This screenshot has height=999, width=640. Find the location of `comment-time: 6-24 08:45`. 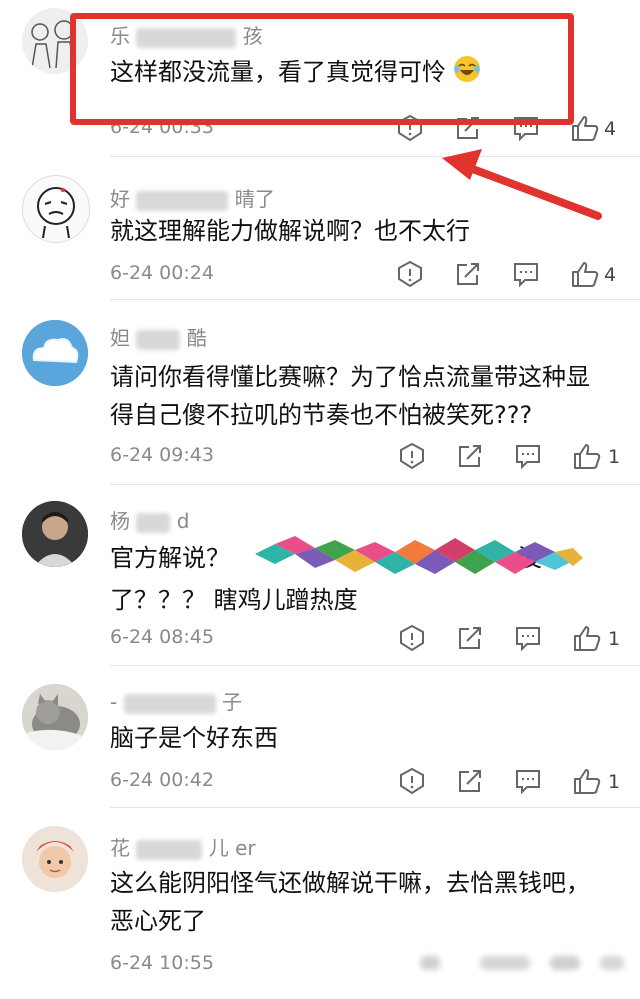

comment-time: 6-24 08:45 is located at coordinates (162, 637).